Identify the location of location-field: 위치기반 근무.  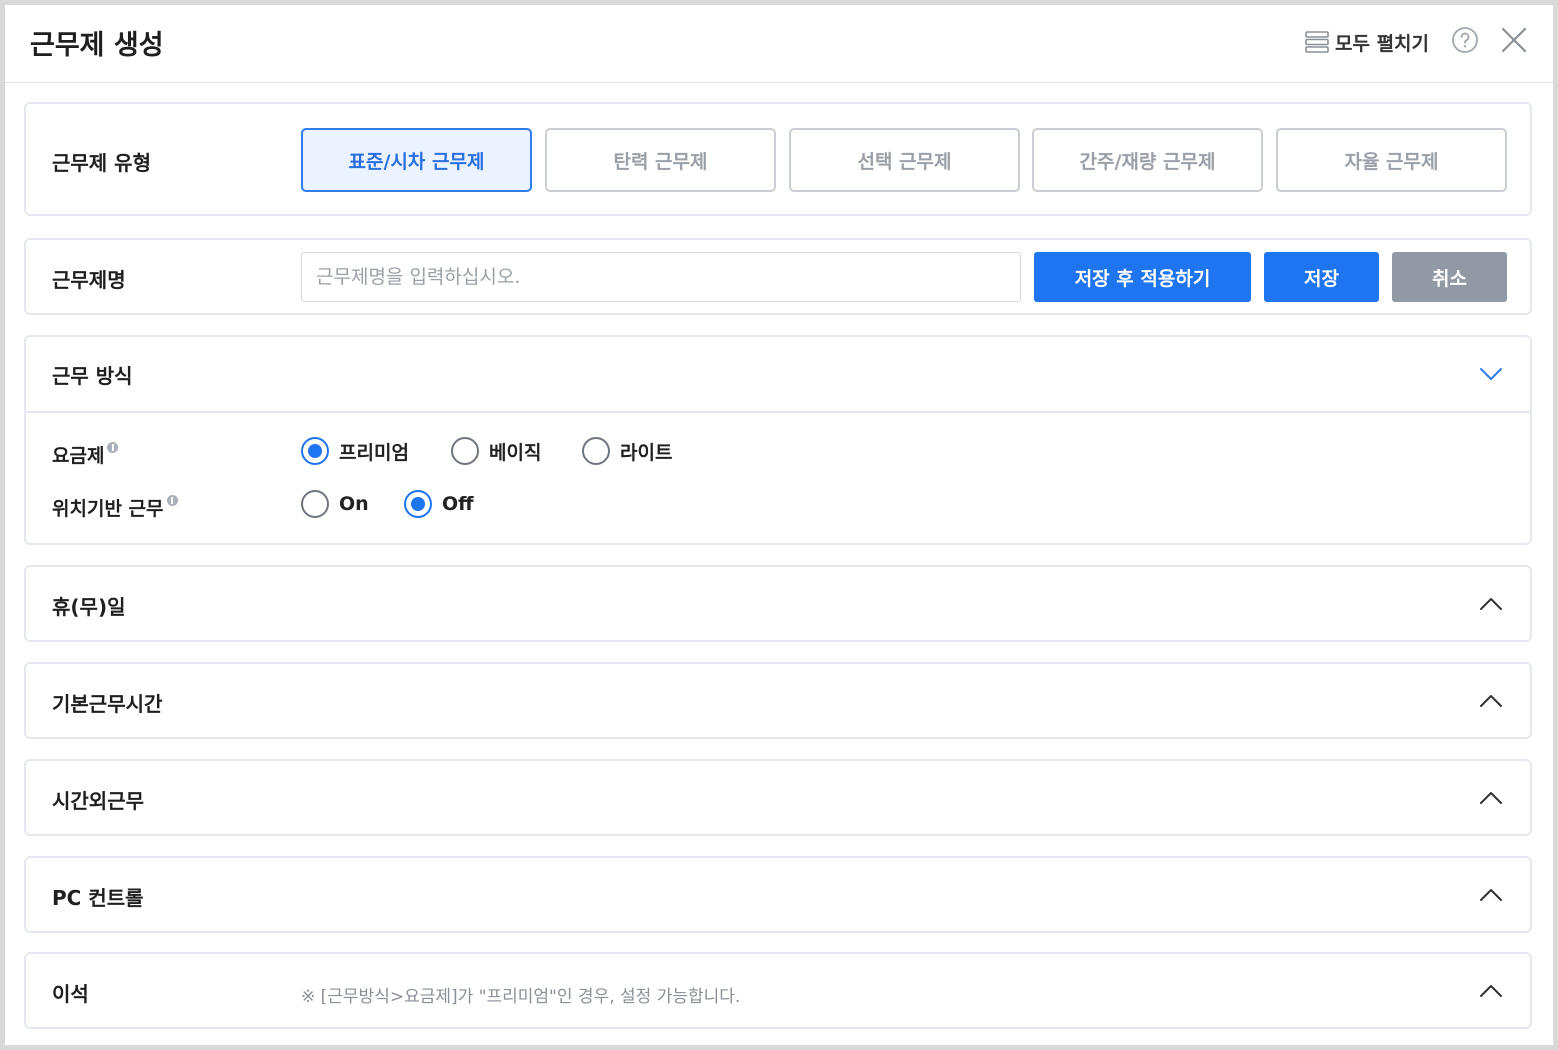
(115, 507).